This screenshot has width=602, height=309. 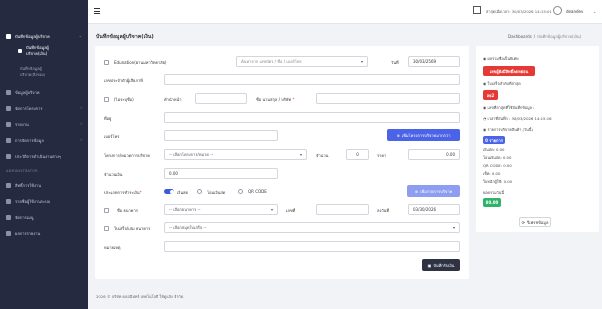 What do you see at coordinates (423, 135) in the screenshot?
I see `add-project-button: ⊕ เพิ่มโครงการบริจาคมากกว่า` at bounding box center [423, 135].